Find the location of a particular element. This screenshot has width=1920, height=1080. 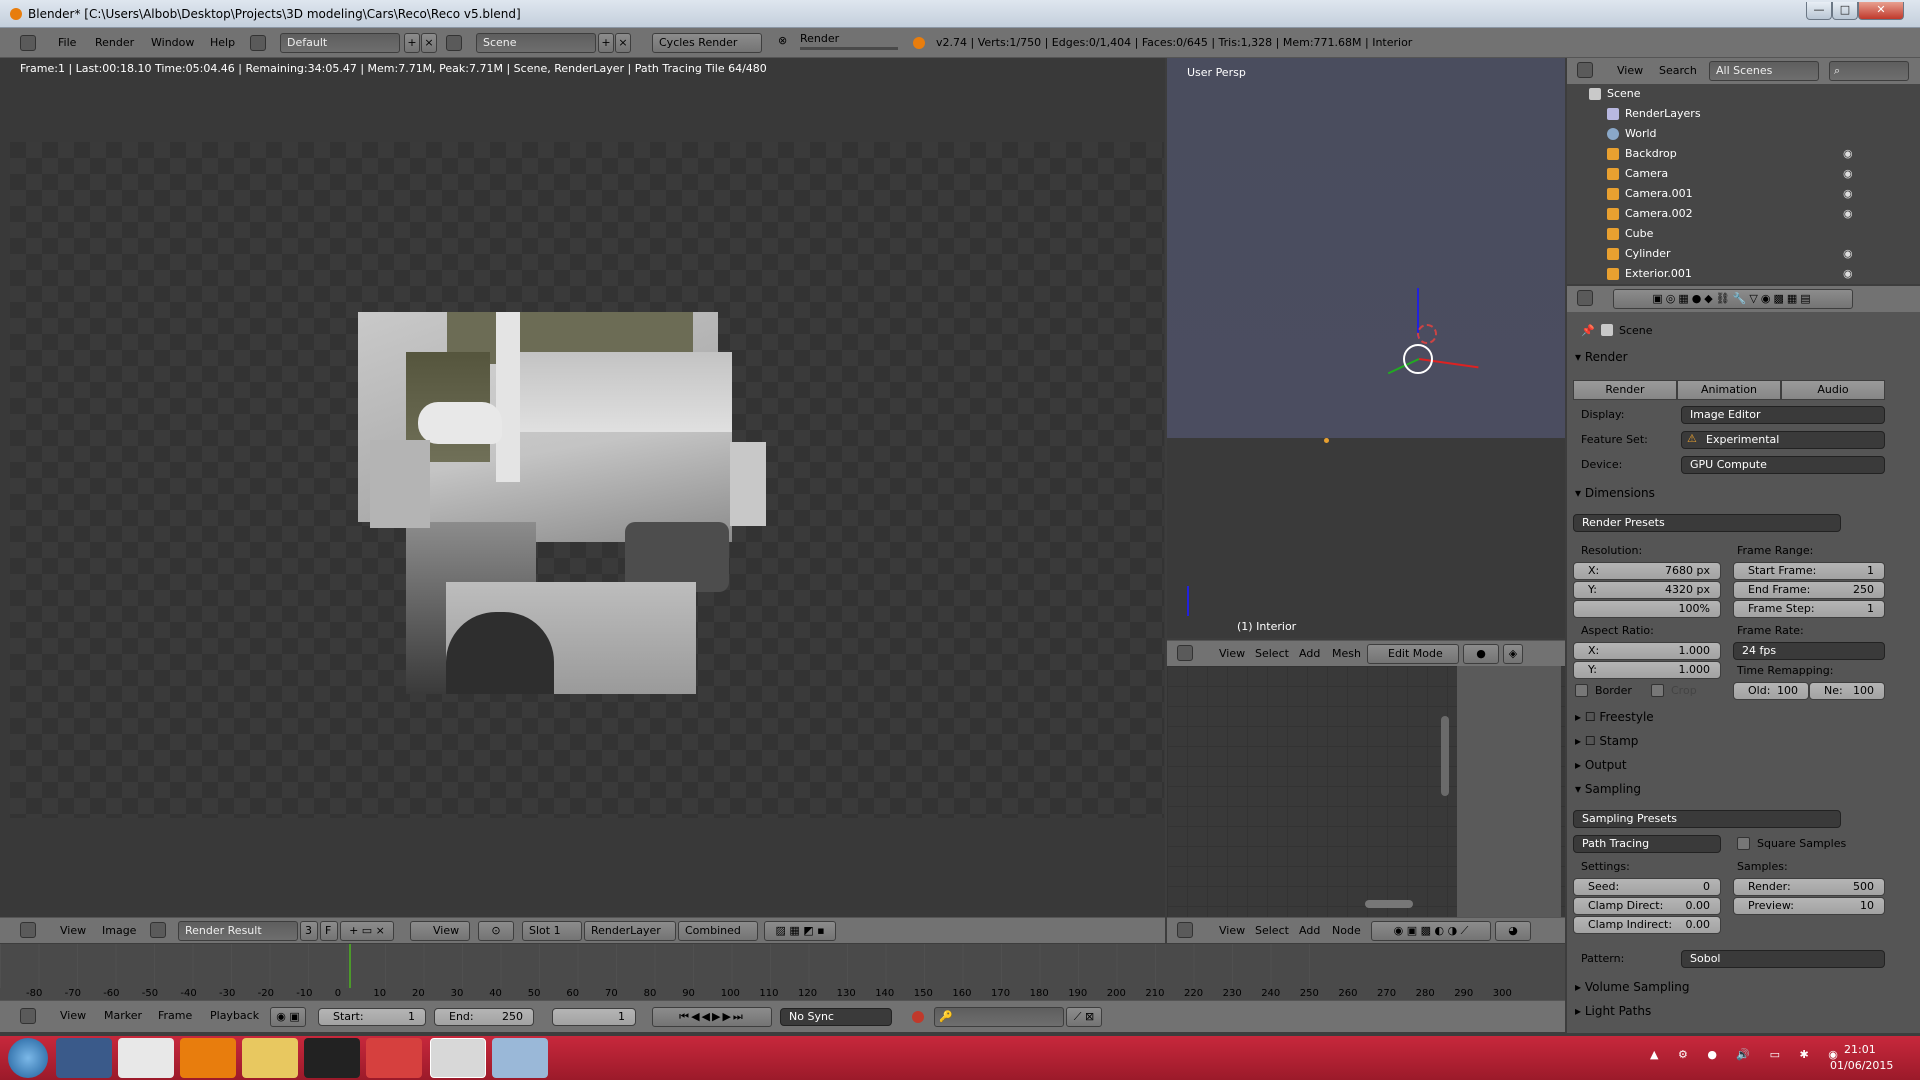

node-editor-type-icon is located at coordinates (1185, 930).